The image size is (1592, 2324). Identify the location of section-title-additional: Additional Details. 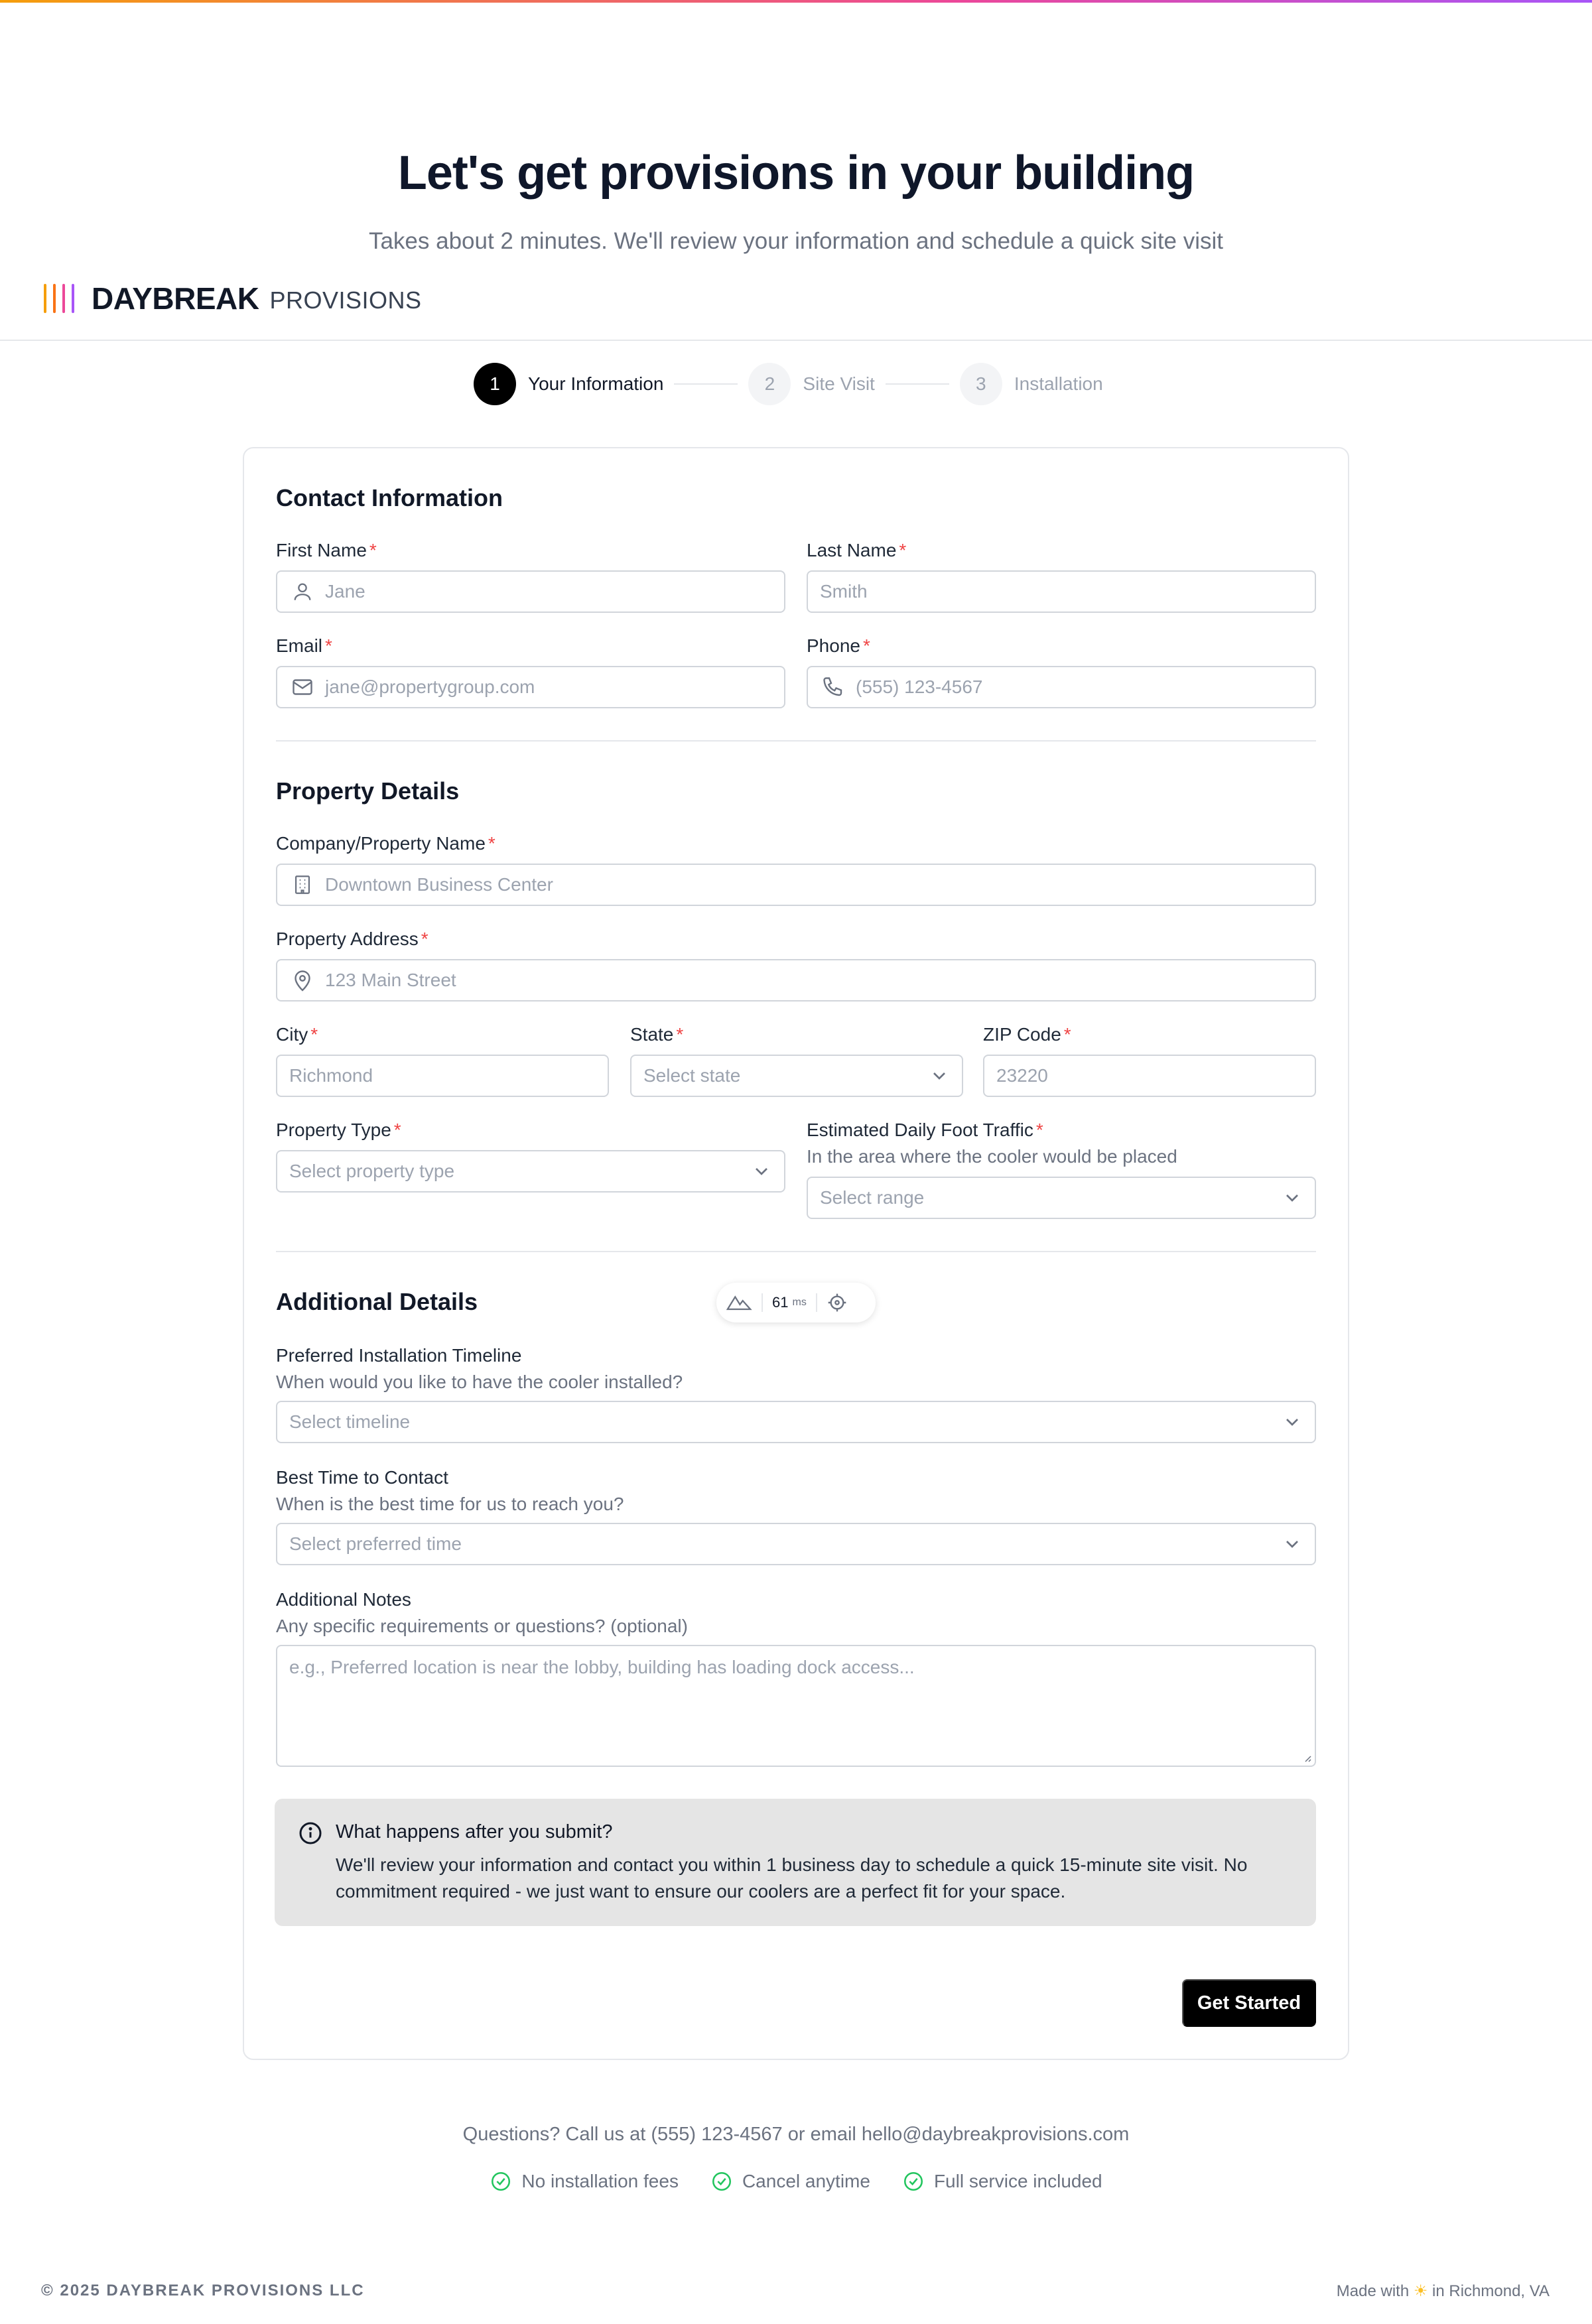
(377, 1301).